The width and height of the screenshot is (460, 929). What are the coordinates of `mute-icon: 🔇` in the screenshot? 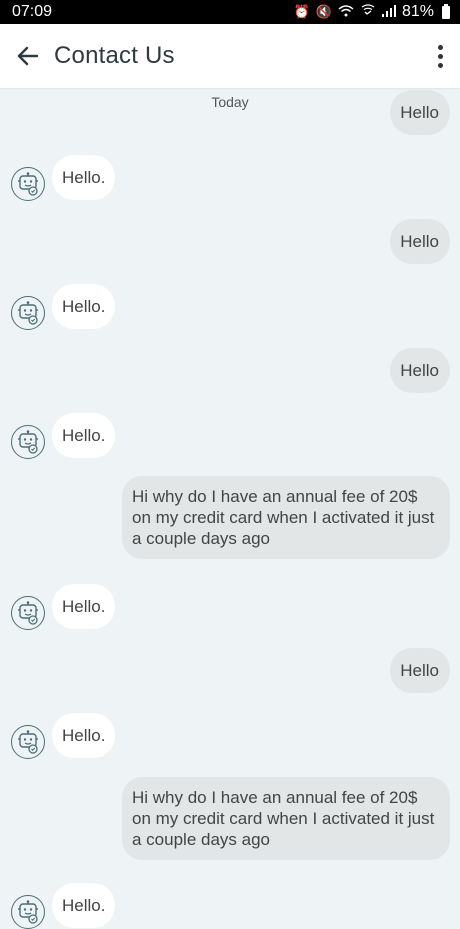 It's located at (323, 11).